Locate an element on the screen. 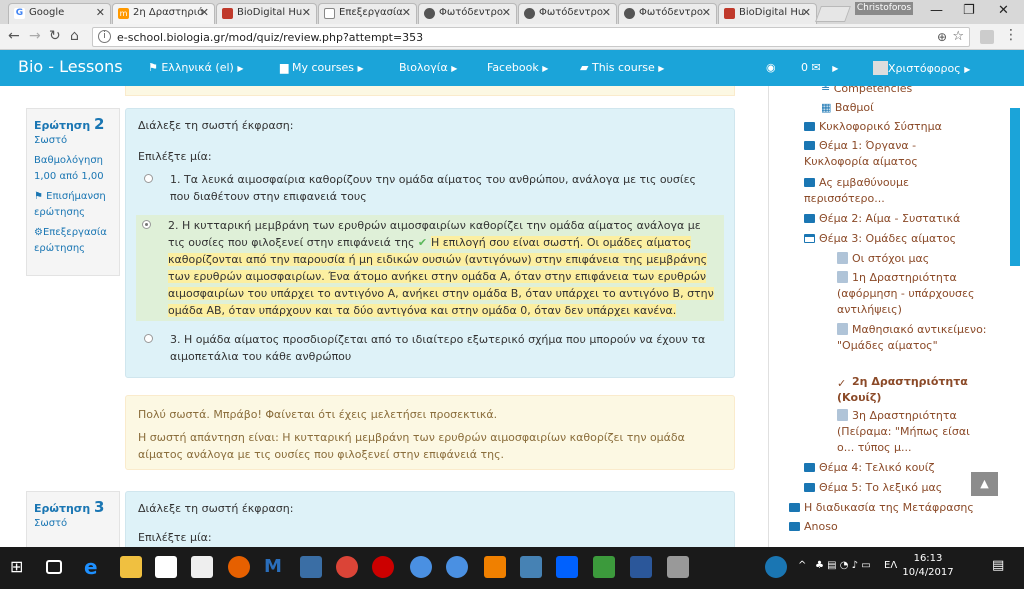 Image resolution: width=1024 pixels, height=589 pixels. restore-icon: ❐ is located at coordinates (969, 10).